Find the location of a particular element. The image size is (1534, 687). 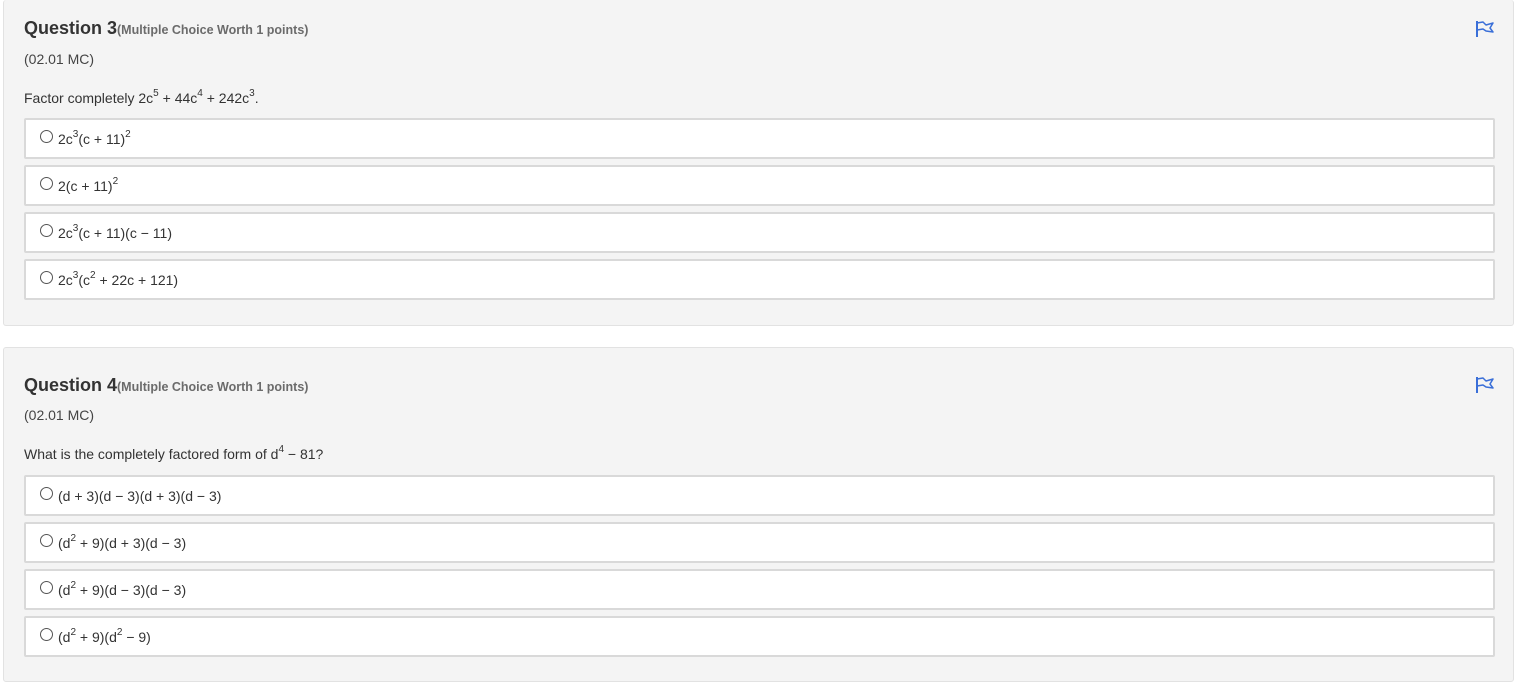

answer-choice: 2(c + 11)2 is located at coordinates (759, 185).